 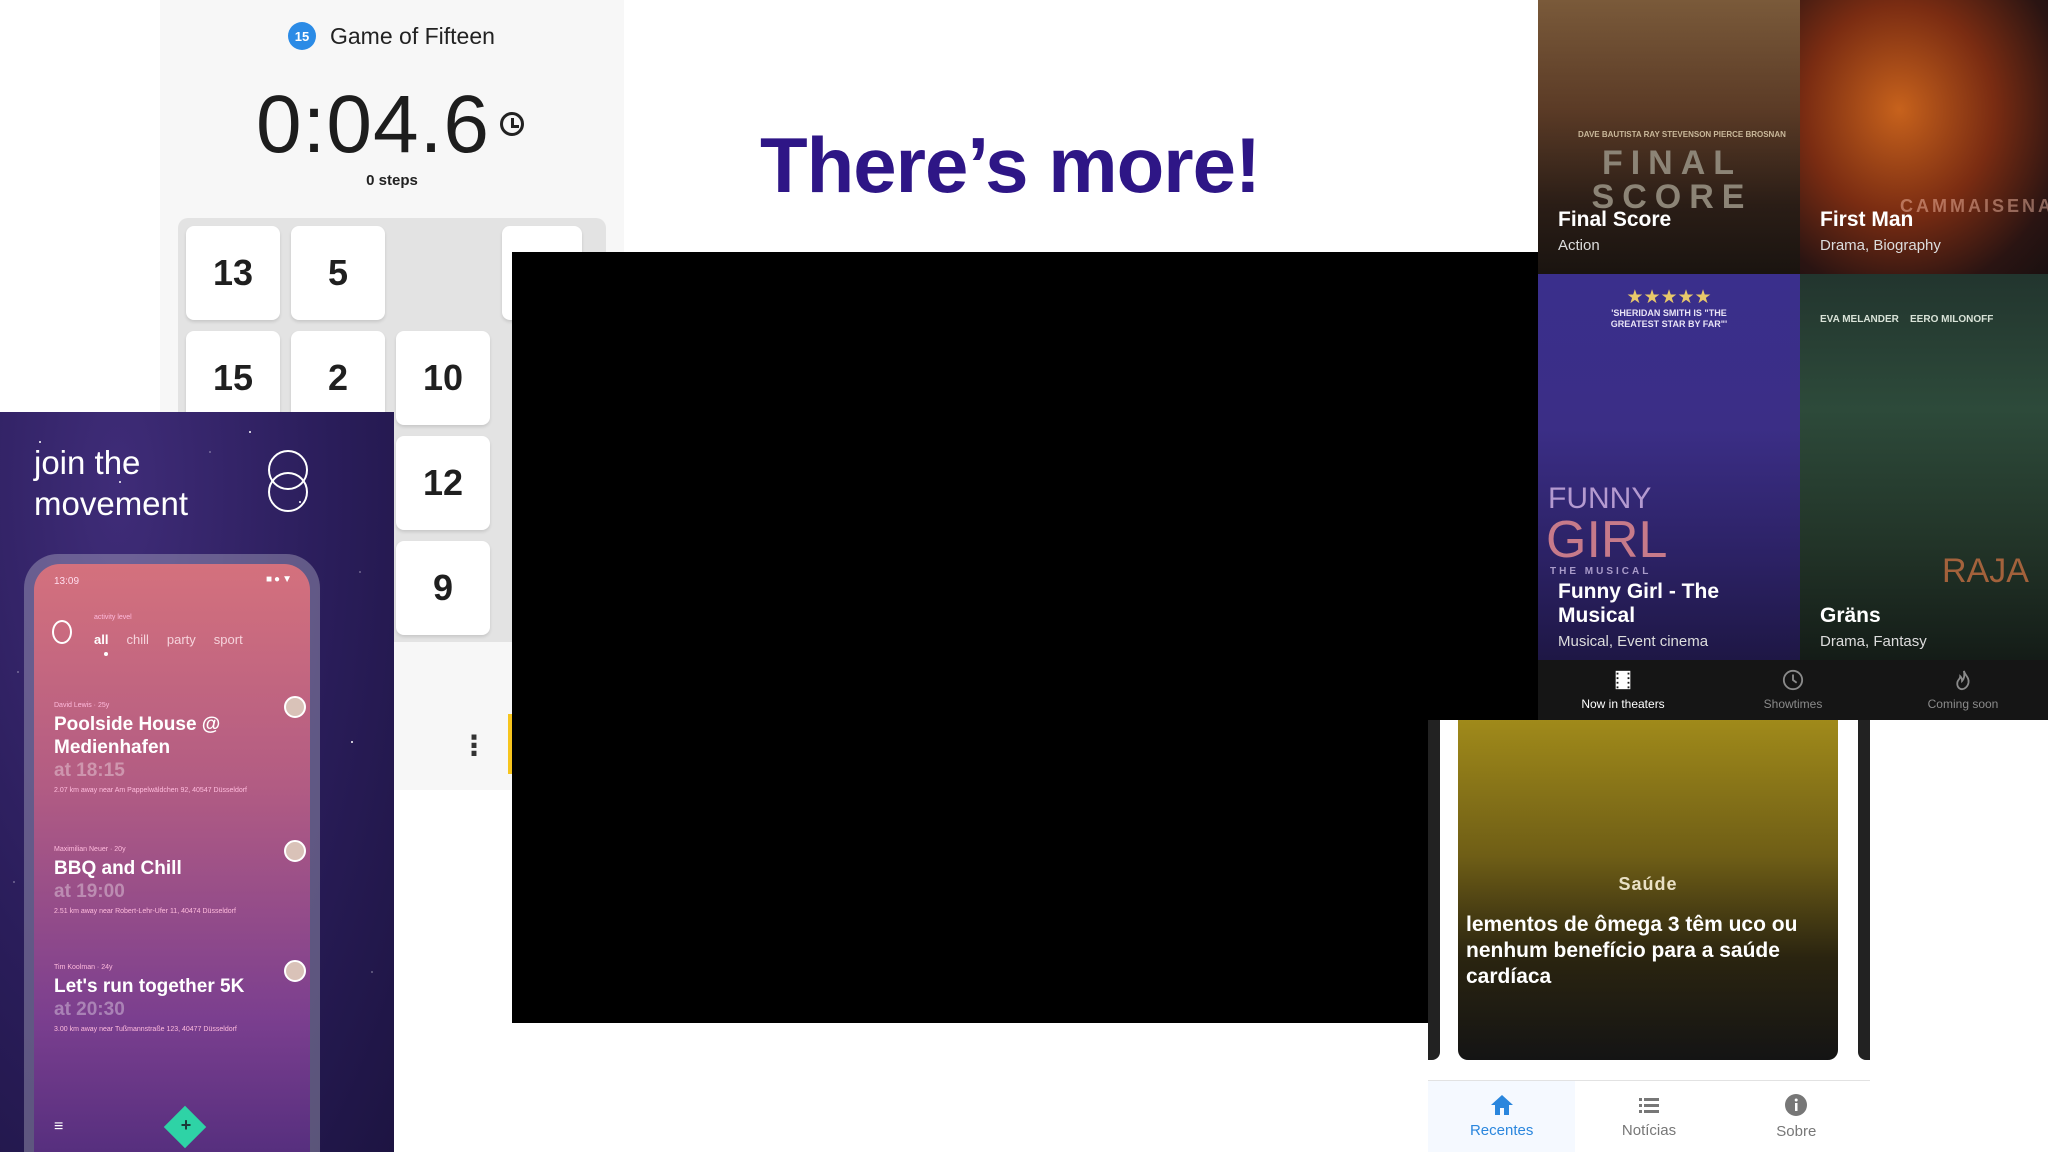 I want to click on app-badge-icon: 15, so click(x=302, y=36).